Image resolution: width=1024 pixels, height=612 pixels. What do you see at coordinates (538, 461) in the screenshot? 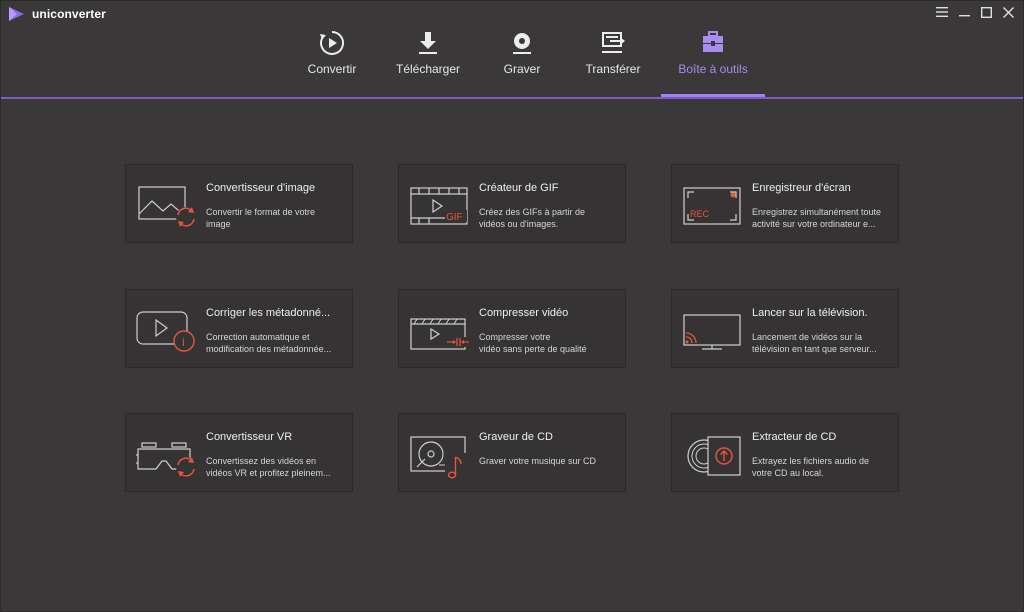
I see `tool-description: Graver votre musique sur CD` at bounding box center [538, 461].